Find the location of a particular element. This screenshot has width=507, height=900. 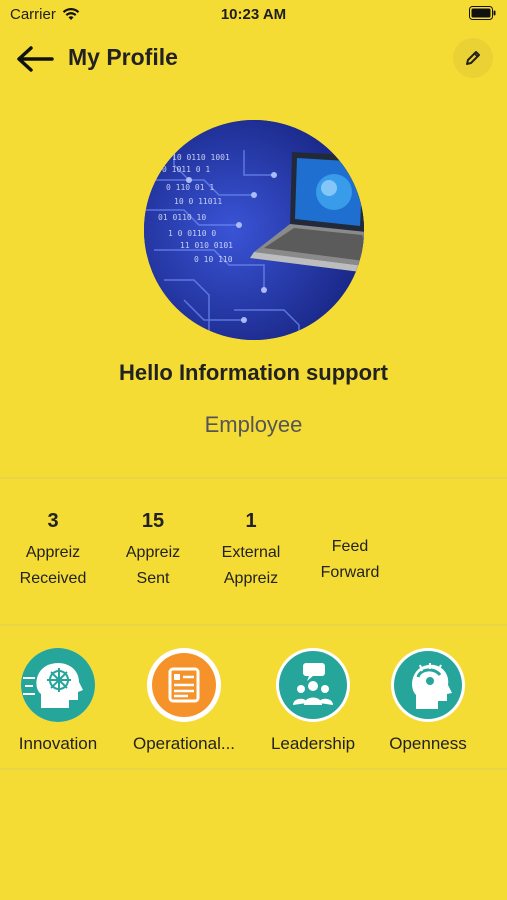

arrow-left-icon is located at coordinates (35, 59).